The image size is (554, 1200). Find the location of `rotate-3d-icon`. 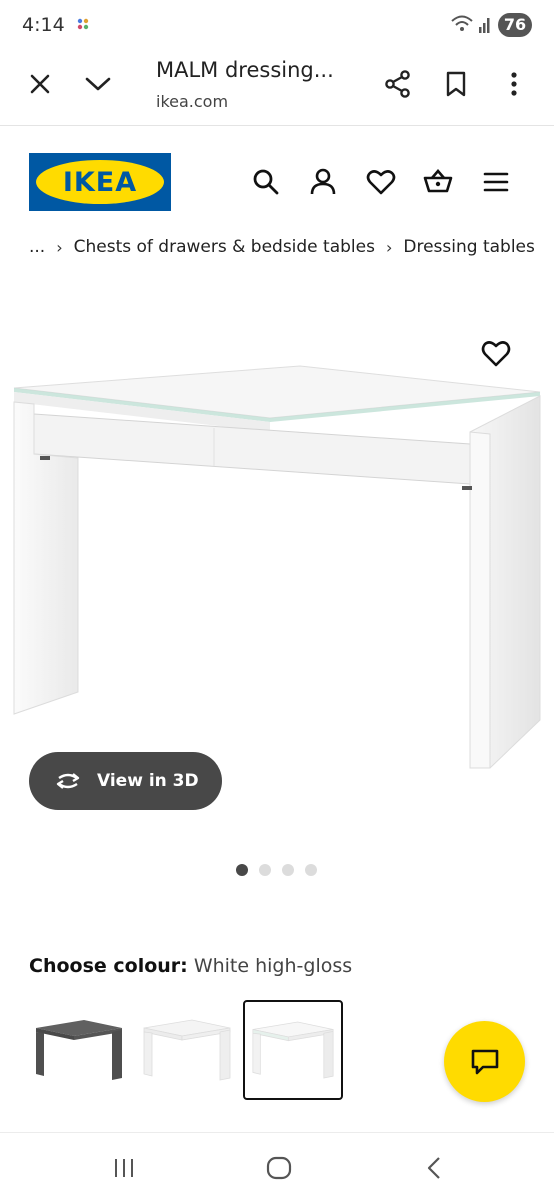

rotate-3d-icon is located at coordinates (68, 781).